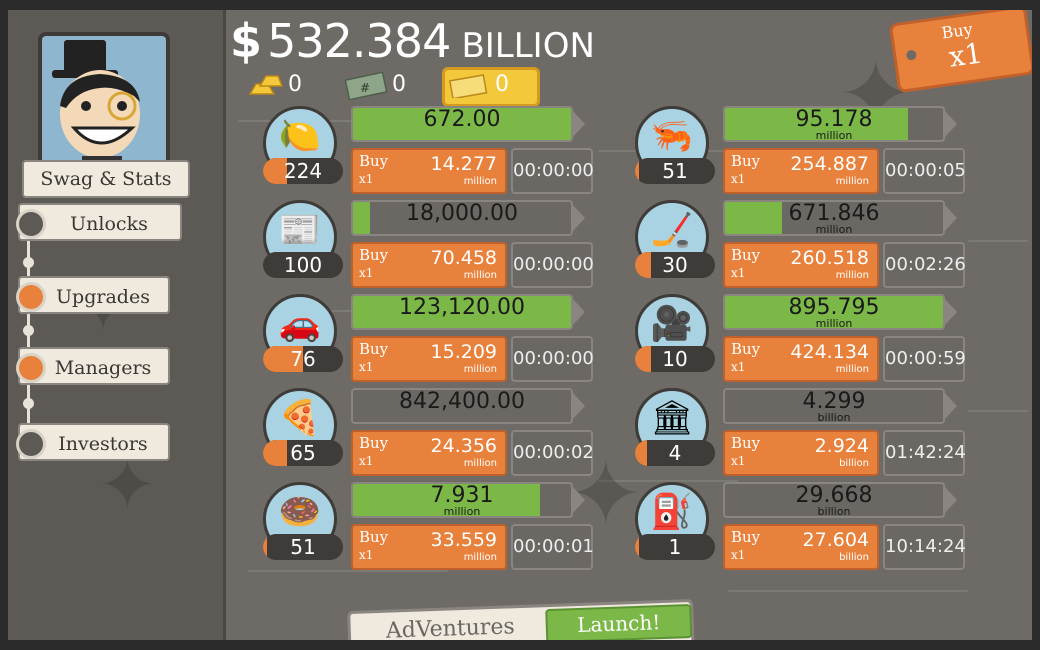  Describe the element at coordinates (412, 41) in the screenshot. I see `money-display: $ 532.384 BILLION` at that location.